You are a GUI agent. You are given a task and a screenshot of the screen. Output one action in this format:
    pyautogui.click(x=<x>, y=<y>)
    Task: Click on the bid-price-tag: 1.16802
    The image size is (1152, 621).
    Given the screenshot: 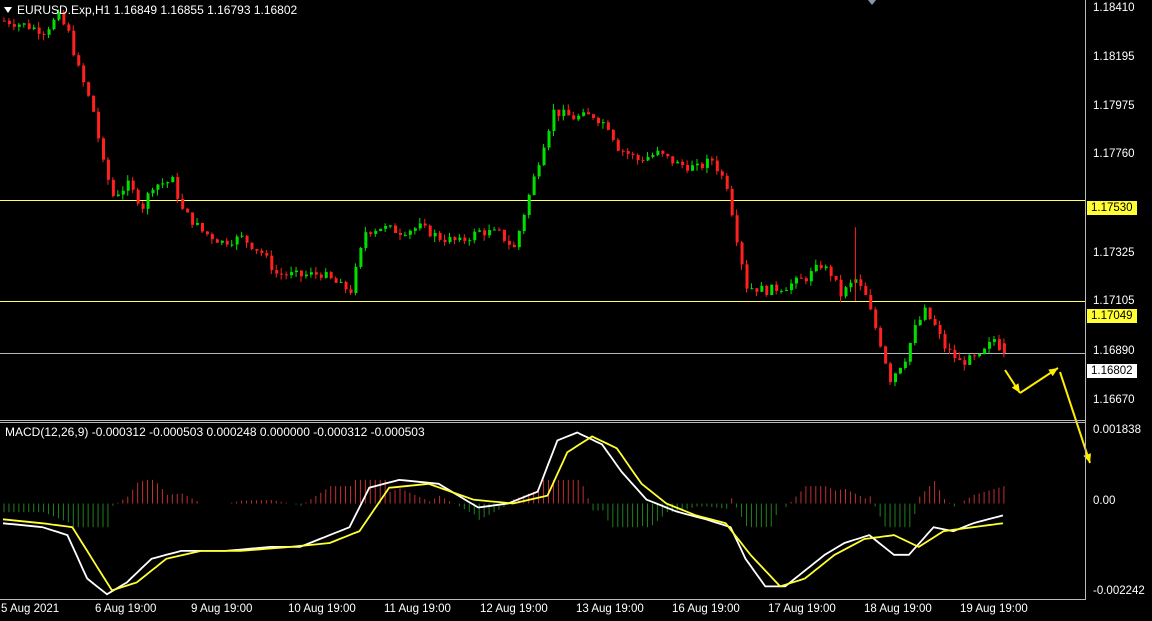 What is the action you would take?
    pyautogui.click(x=1112, y=371)
    